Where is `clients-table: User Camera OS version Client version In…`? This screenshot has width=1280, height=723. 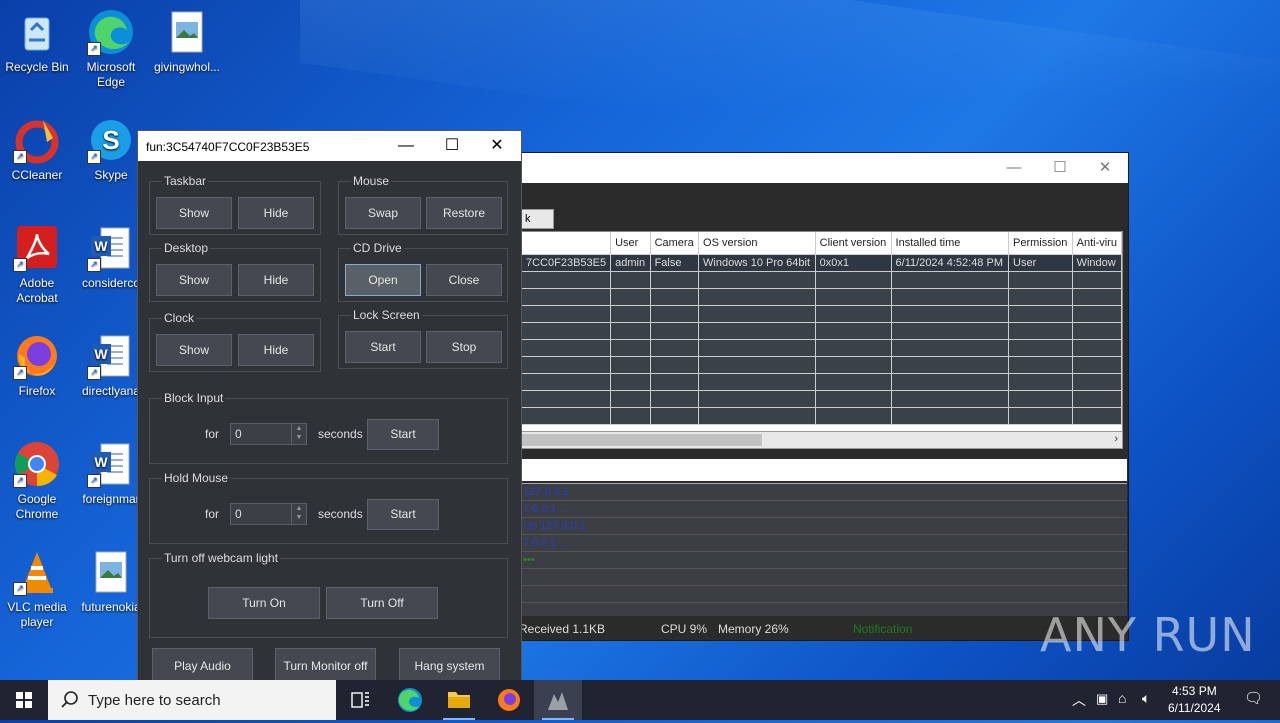 clients-table: User Camera OS version Client version In… is located at coordinates (822, 332).